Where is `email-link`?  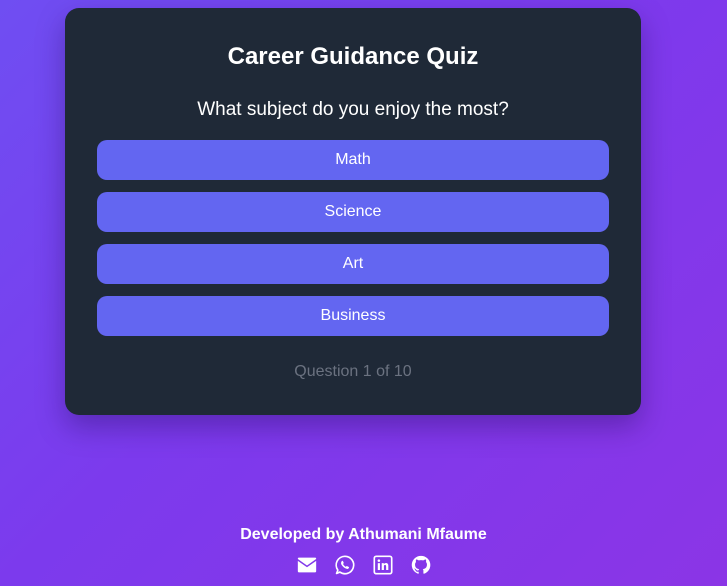
email-link is located at coordinates (307, 565).